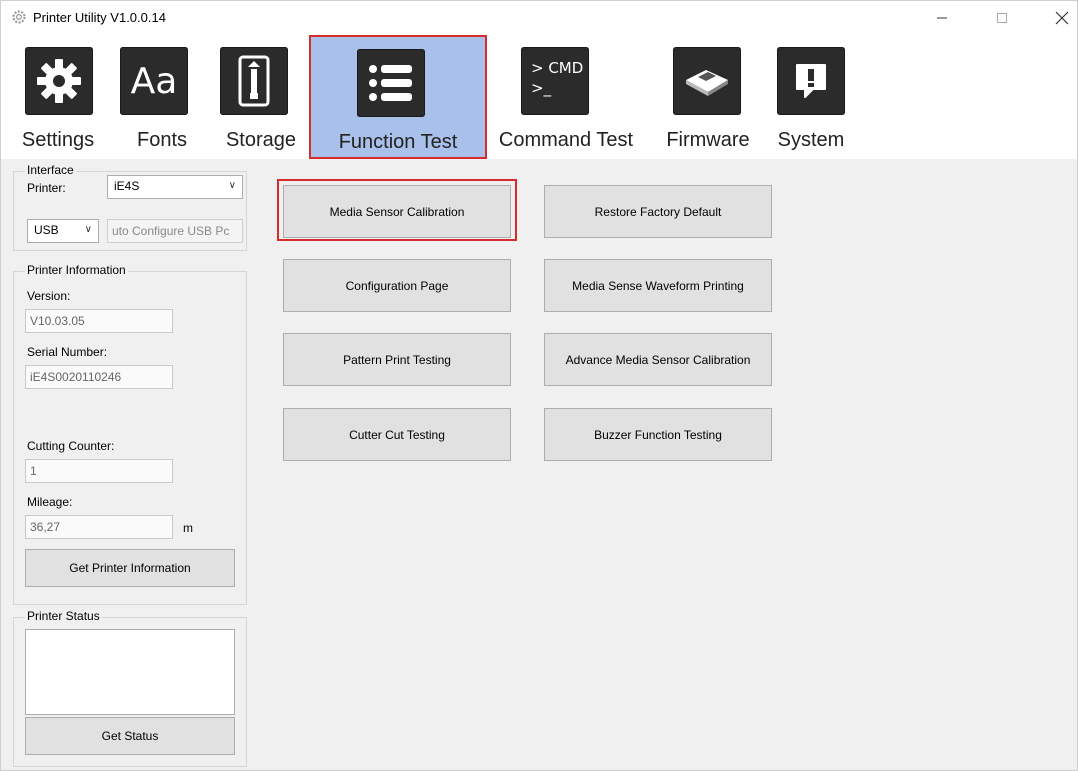  I want to click on version-label: Version:, so click(49, 296).